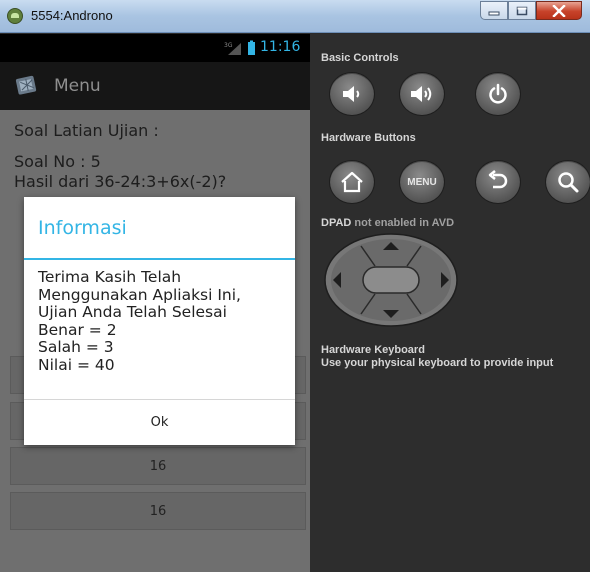 Image resolution: width=590 pixels, height=572 pixels. I want to click on action-bar: Menu, so click(155, 86).